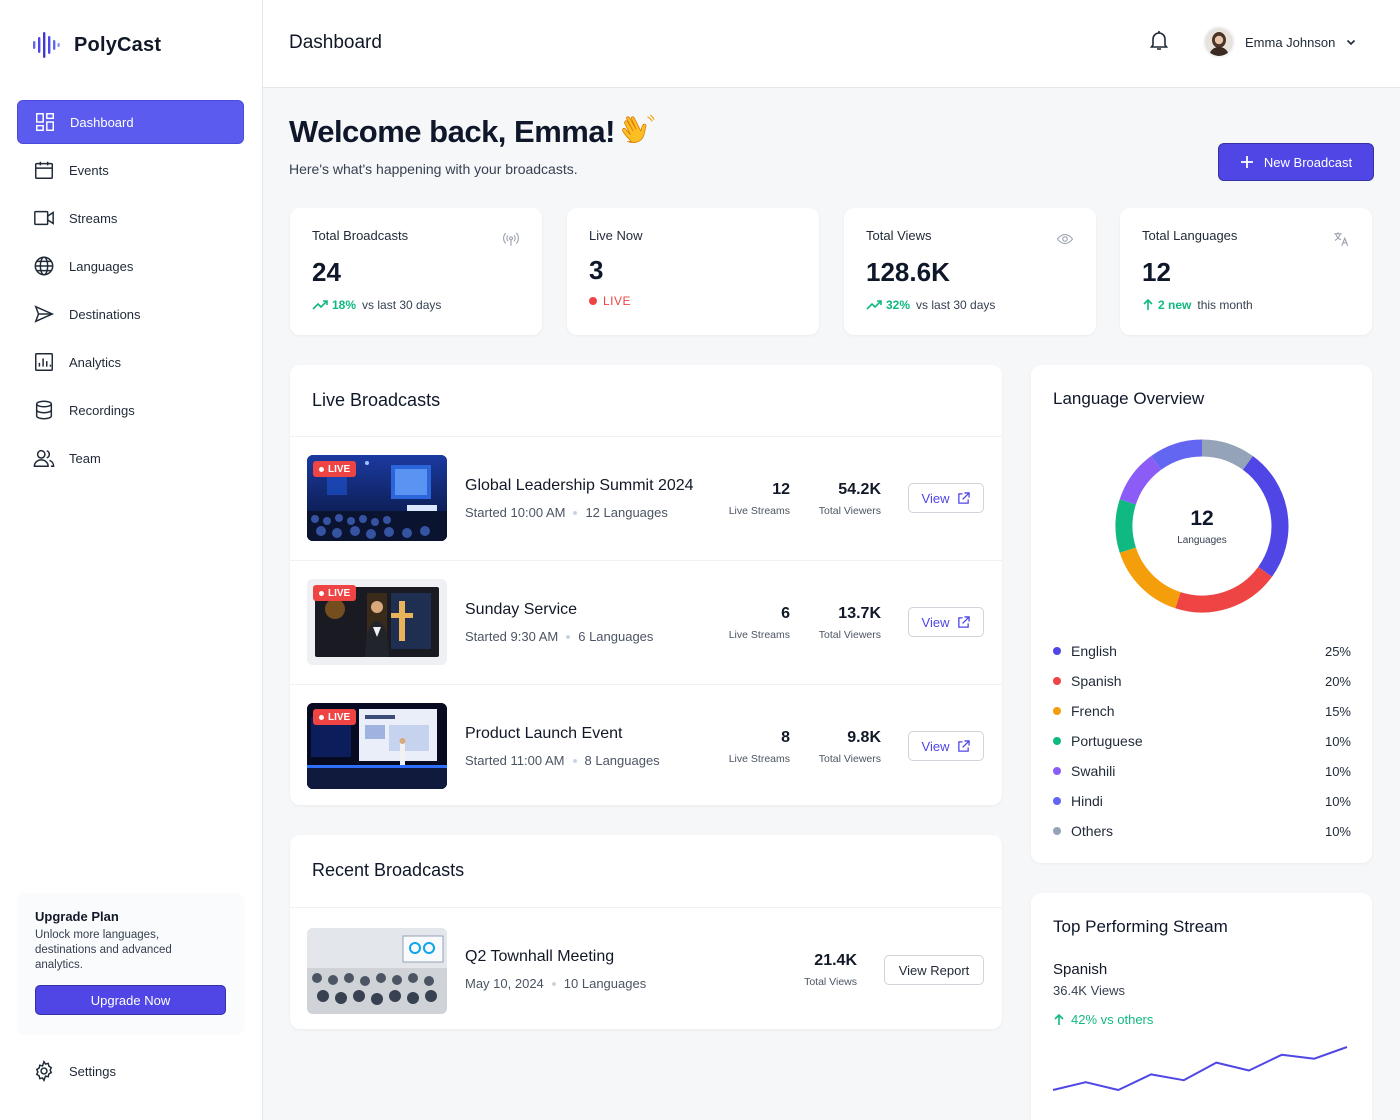 The width and height of the screenshot is (1400, 1120). Describe the element at coordinates (850, 747) in the screenshot. I see `total-viewers-metric: 9.8K Total Viewers` at that location.